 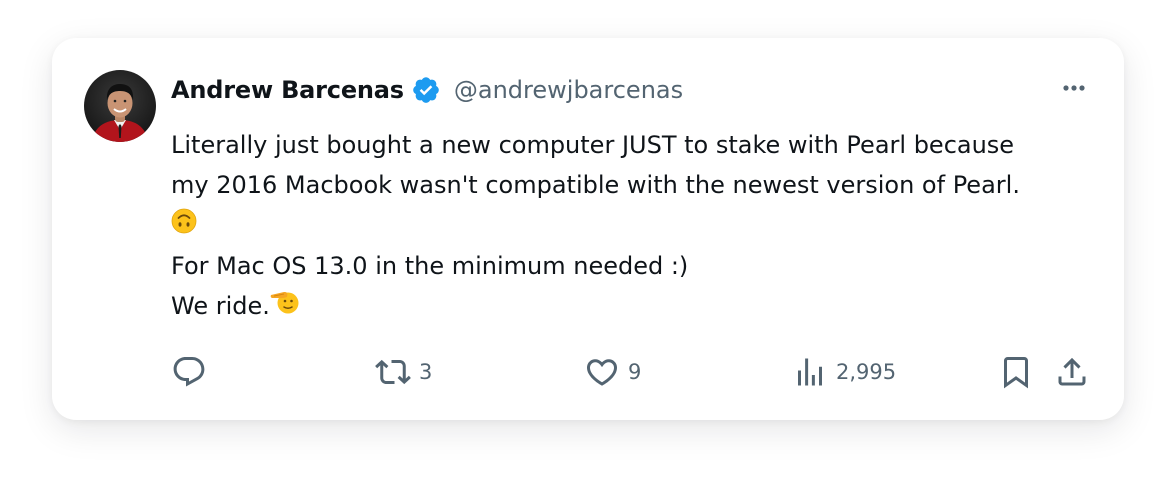 What do you see at coordinates (568, 90) in the screenshot?
I see `author-handle: @andrewjbarcenas` at bounding box center [568, 90].